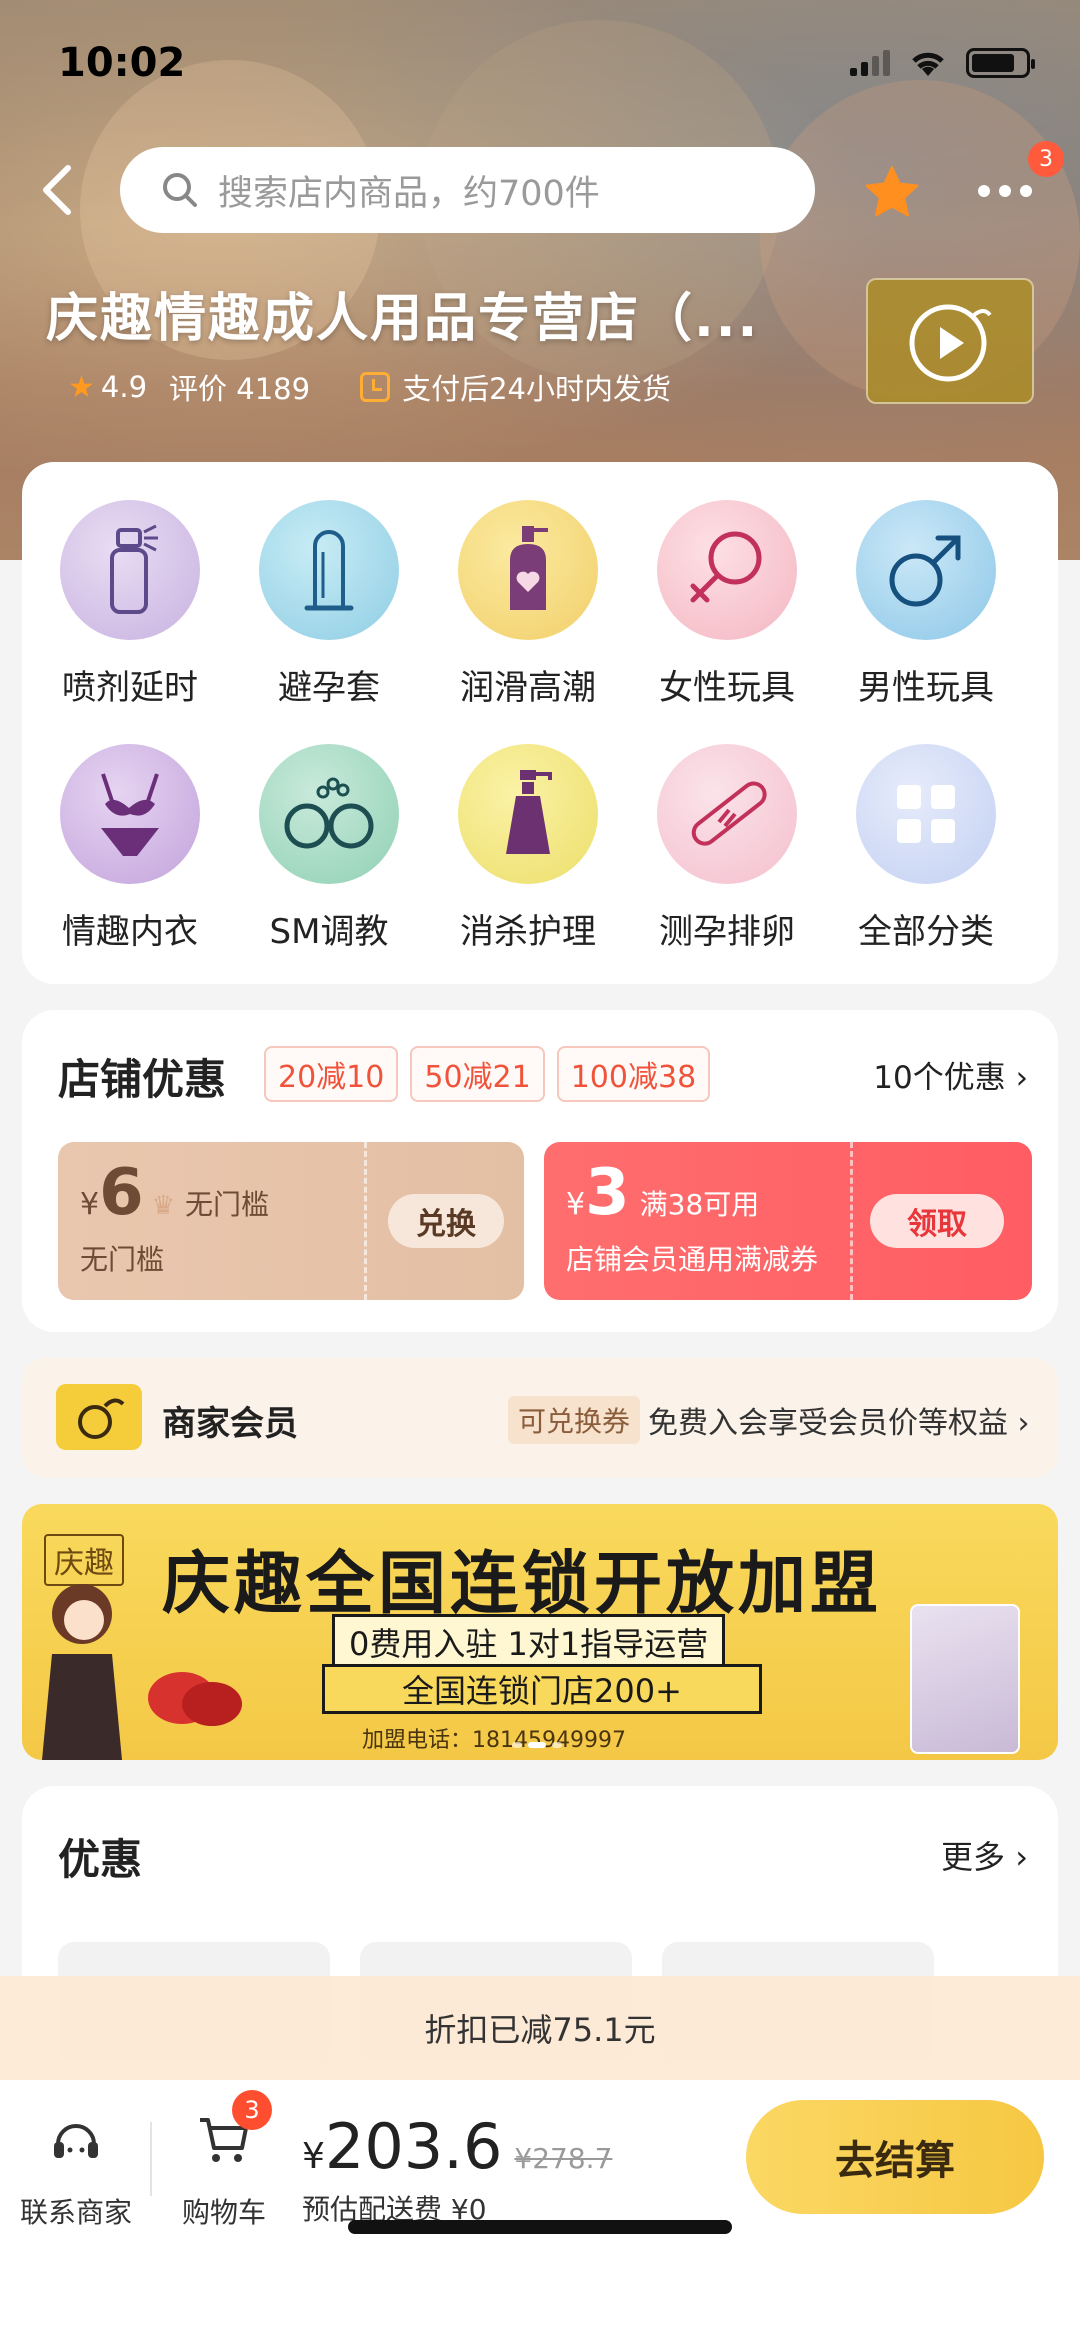 The image size is (1080, 2339). Describe the element at coordinates (926, 570) in the screenshot. I see `male-symbol-icon` at that location.